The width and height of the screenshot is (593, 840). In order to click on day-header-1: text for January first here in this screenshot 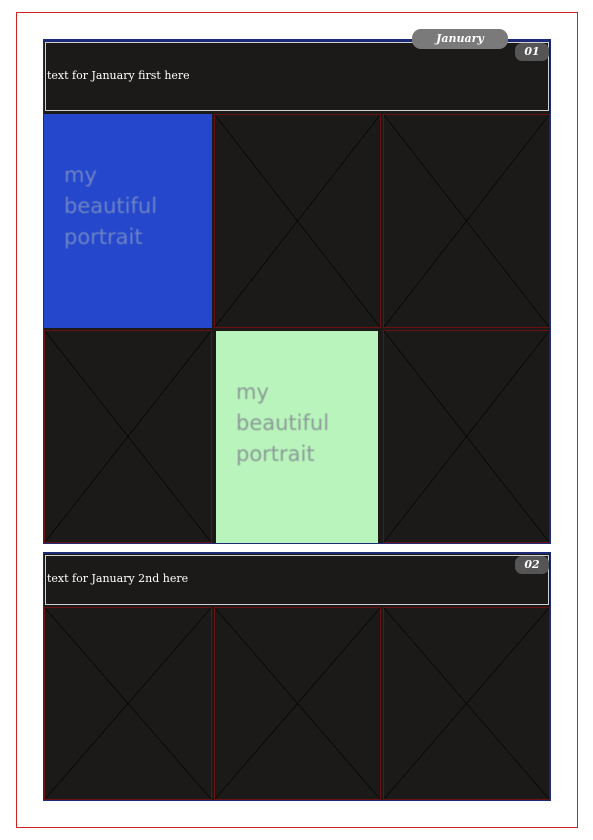, I will do `click(297, 76)`.